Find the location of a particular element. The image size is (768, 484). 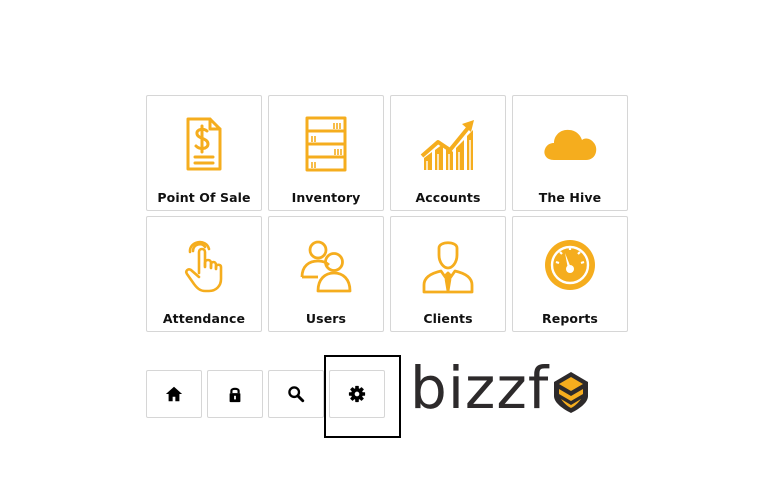

tile-inventory: Inventory is located at coordinates (326, 153).